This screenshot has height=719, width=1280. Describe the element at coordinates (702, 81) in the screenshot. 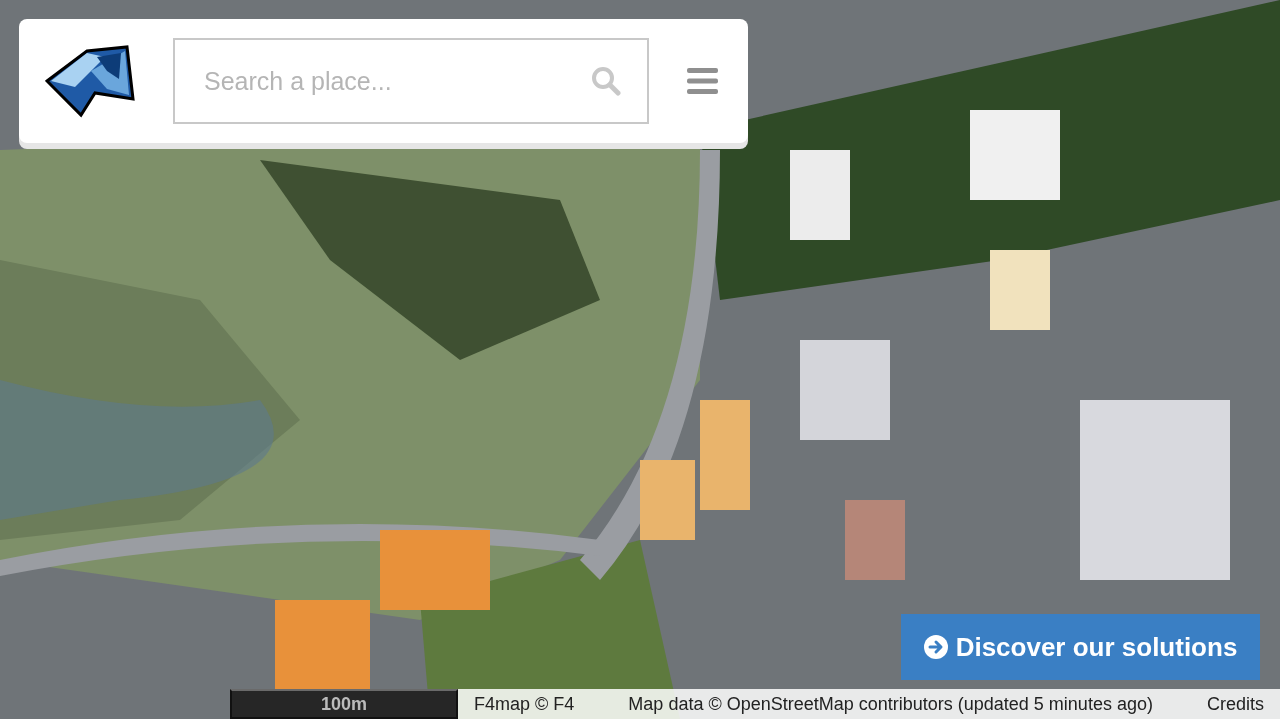

I see `menu-icon` at that location.